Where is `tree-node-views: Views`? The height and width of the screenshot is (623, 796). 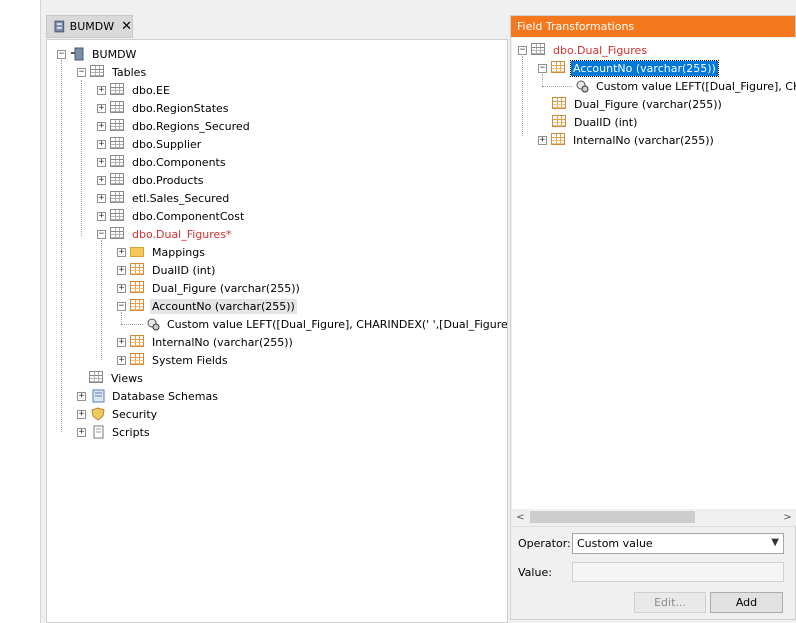 tree-node-views: Views is located at coordinates (117, 378).